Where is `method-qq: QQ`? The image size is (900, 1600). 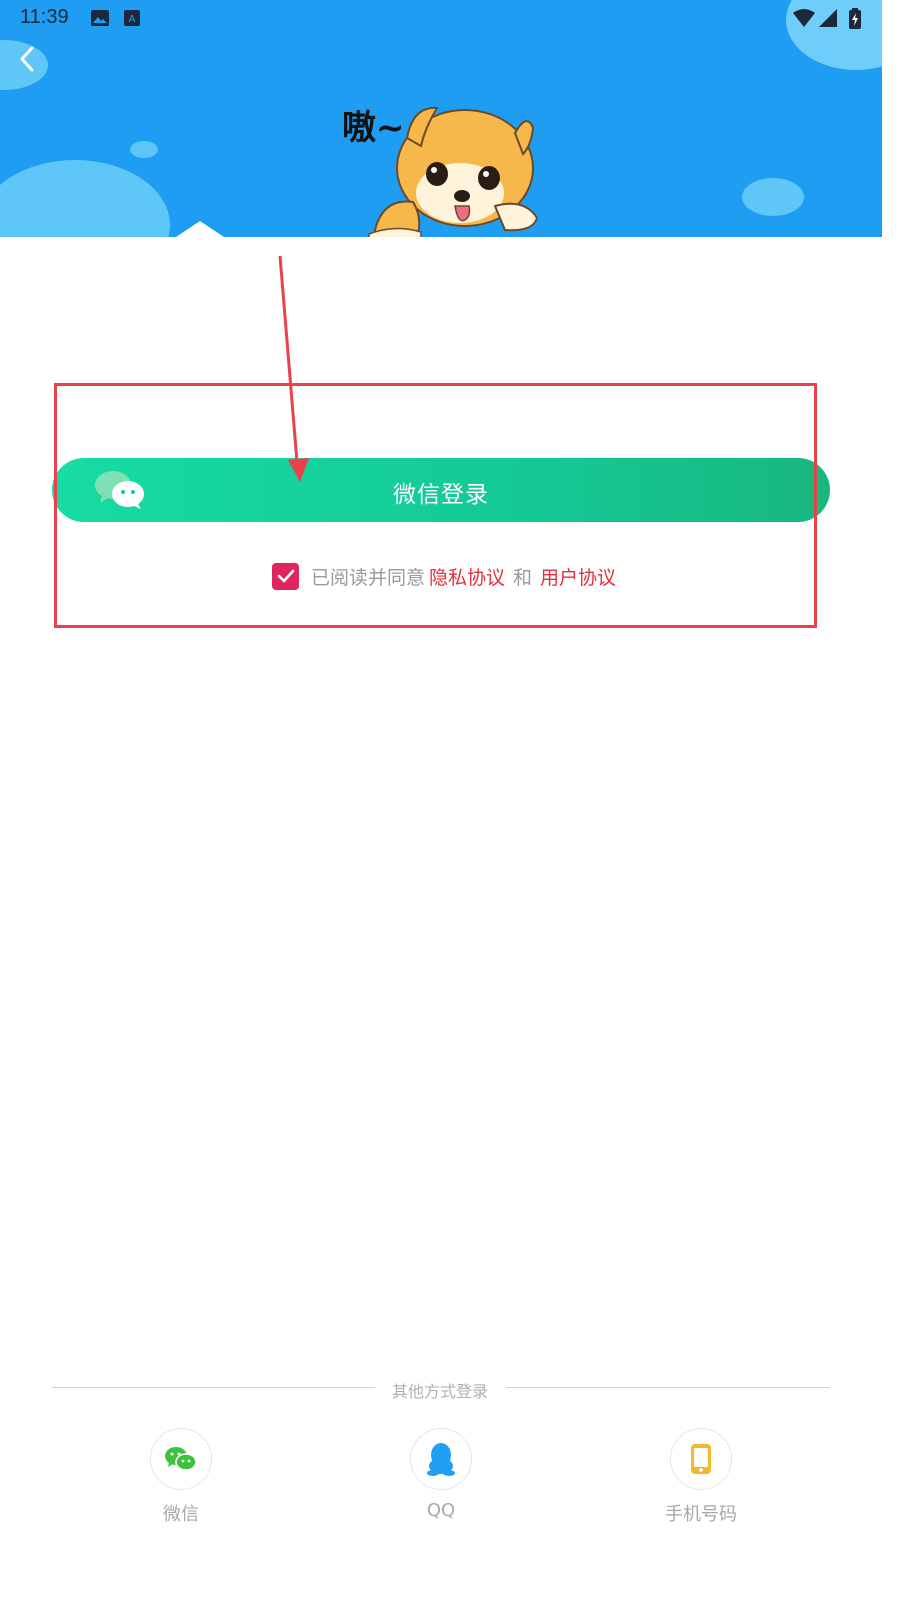
method-qq: QQ is located at coordinates (441, 1474).